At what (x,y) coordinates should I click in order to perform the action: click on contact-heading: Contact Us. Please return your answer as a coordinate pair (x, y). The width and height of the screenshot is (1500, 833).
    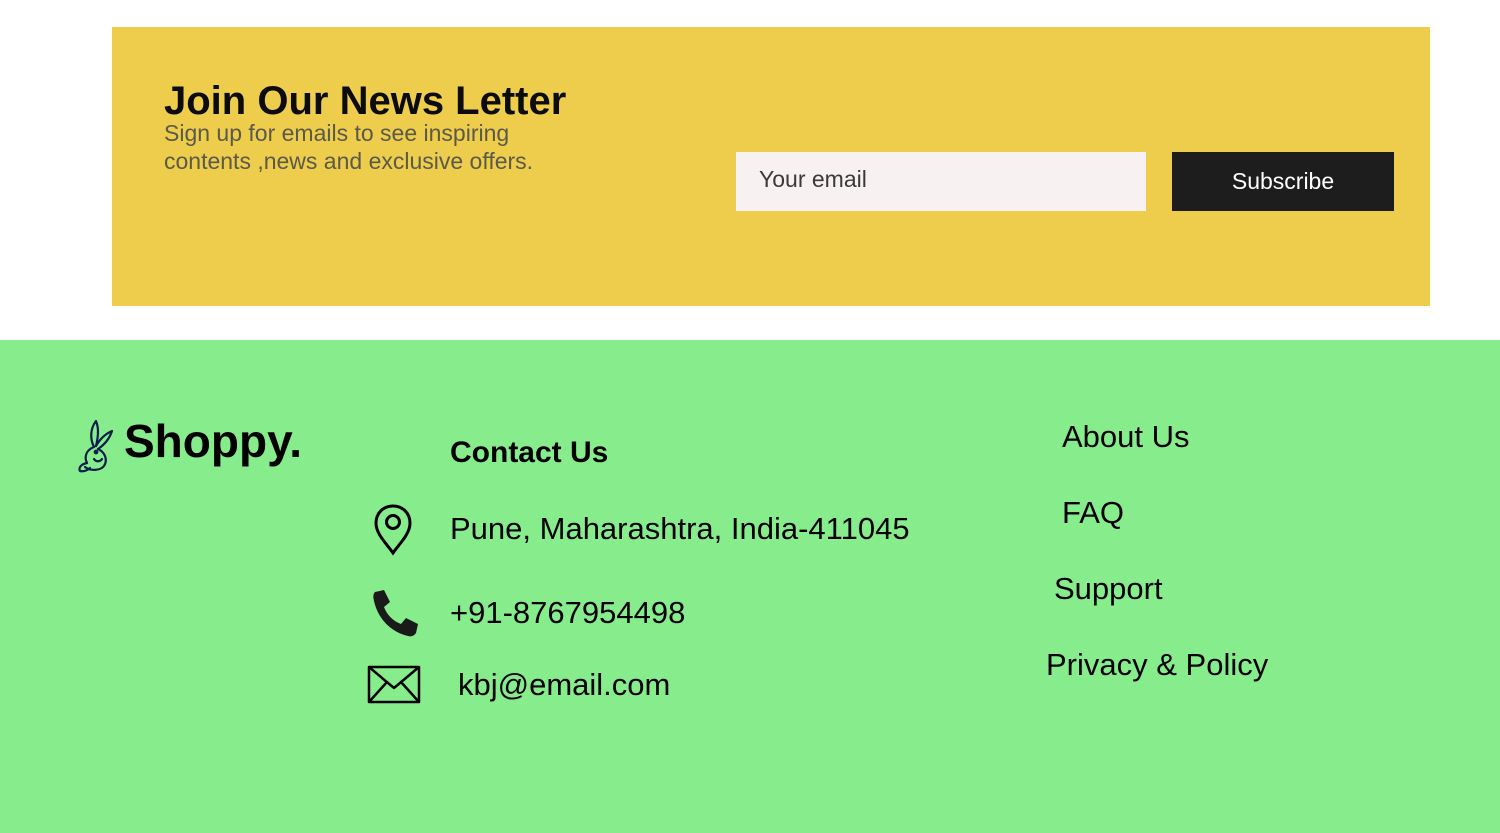
    Looking at the image, I should click on (529, 452).